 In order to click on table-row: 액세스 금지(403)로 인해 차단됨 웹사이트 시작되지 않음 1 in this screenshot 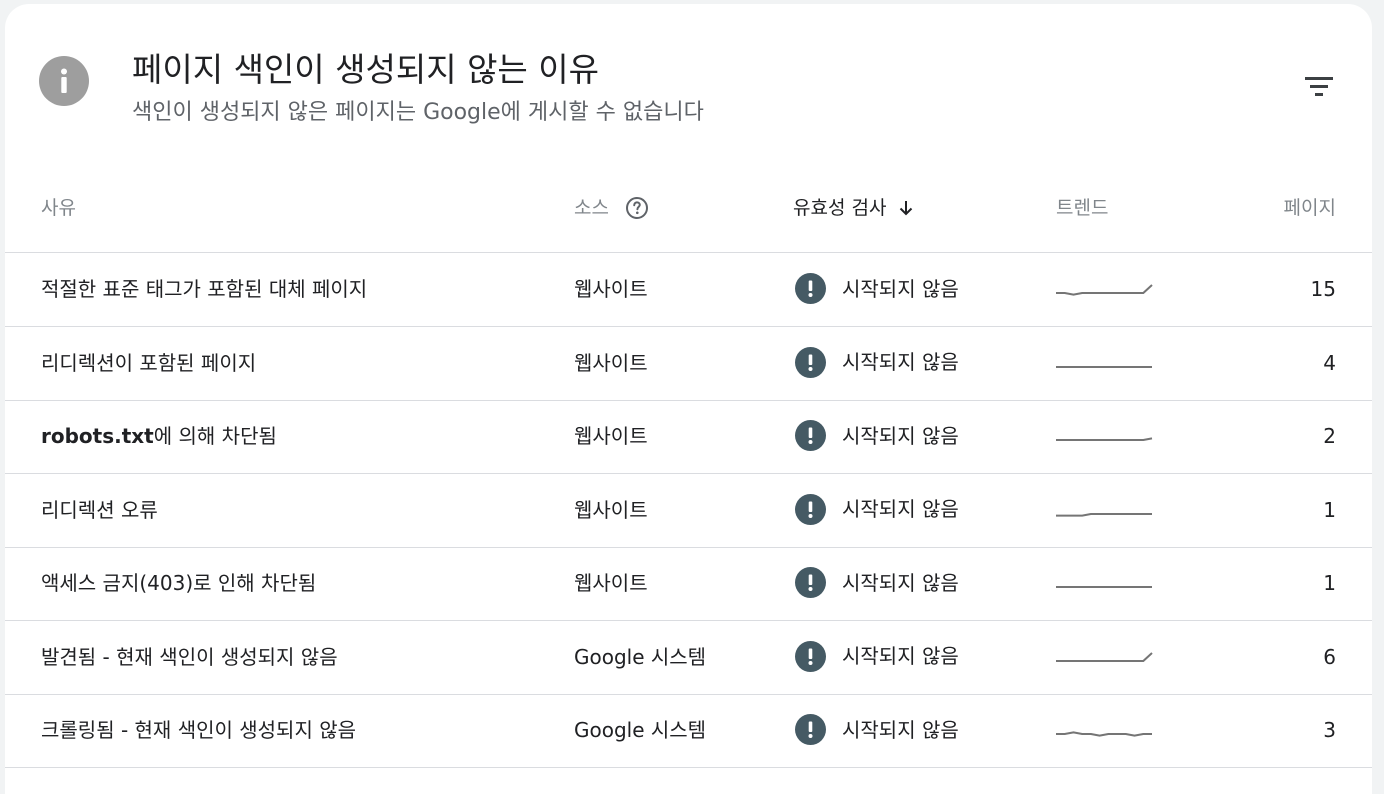, I will do `click(688, 584)`.